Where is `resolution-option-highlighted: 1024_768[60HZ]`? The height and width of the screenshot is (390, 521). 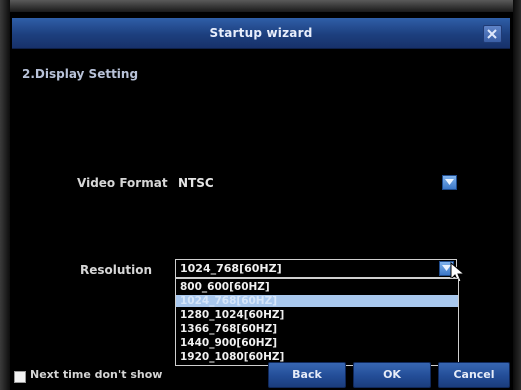 resolution-option-highlighted: 1024_768[60HZ] is located at coordinates (317, 301).